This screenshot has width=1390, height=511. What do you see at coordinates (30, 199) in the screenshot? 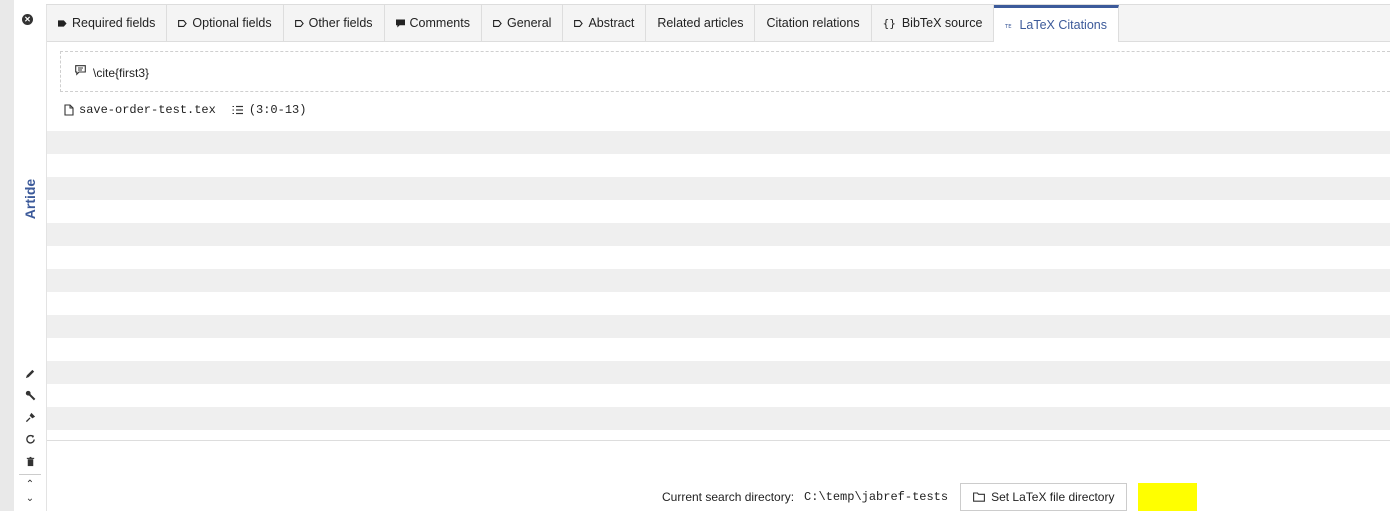
I see `entry-type-label: Artide` at bounding box center [30, 199].